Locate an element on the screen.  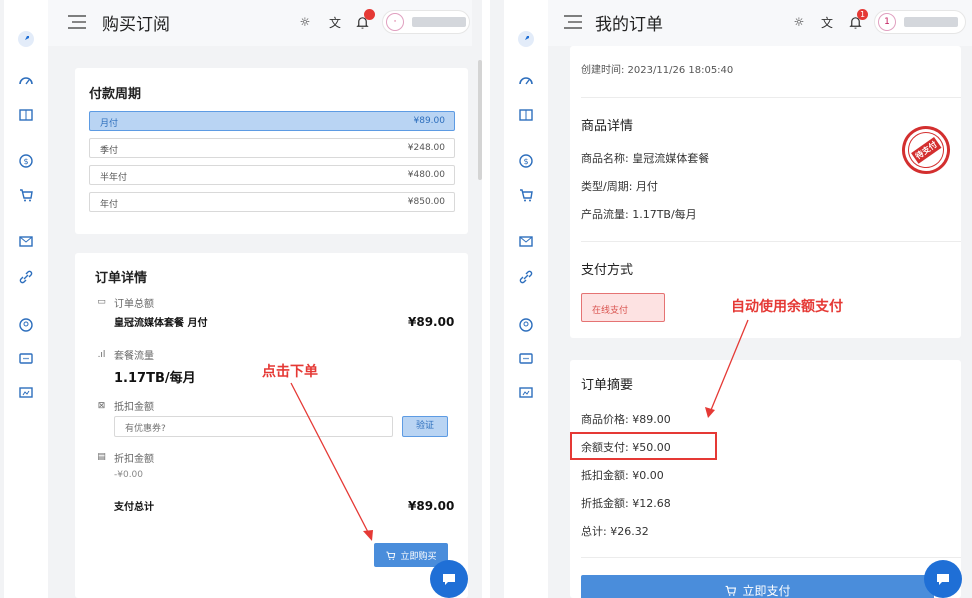
notification-badge is located at coordinates (369, 14).